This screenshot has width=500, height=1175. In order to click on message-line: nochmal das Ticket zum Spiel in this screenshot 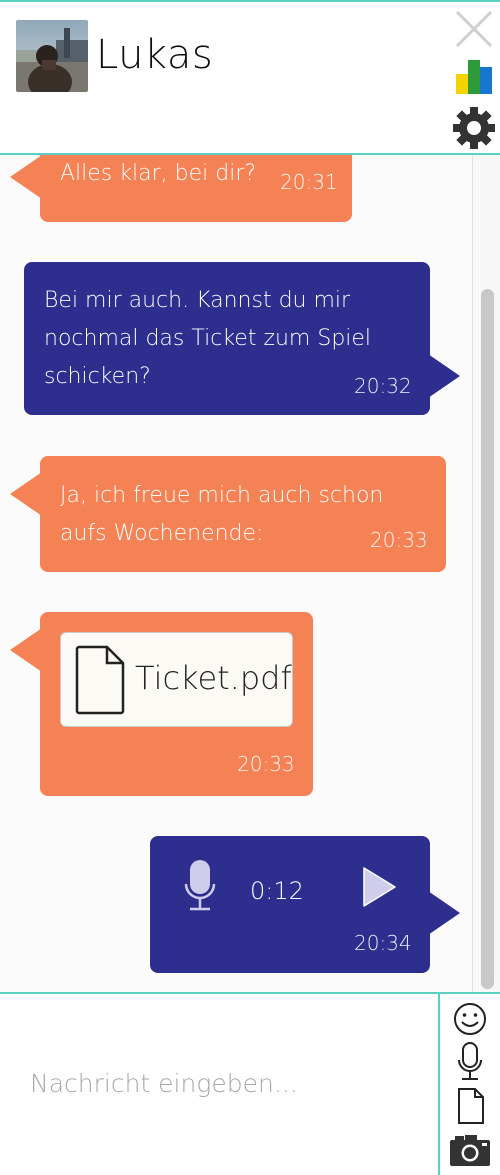, I will do `click(208, 338)`.